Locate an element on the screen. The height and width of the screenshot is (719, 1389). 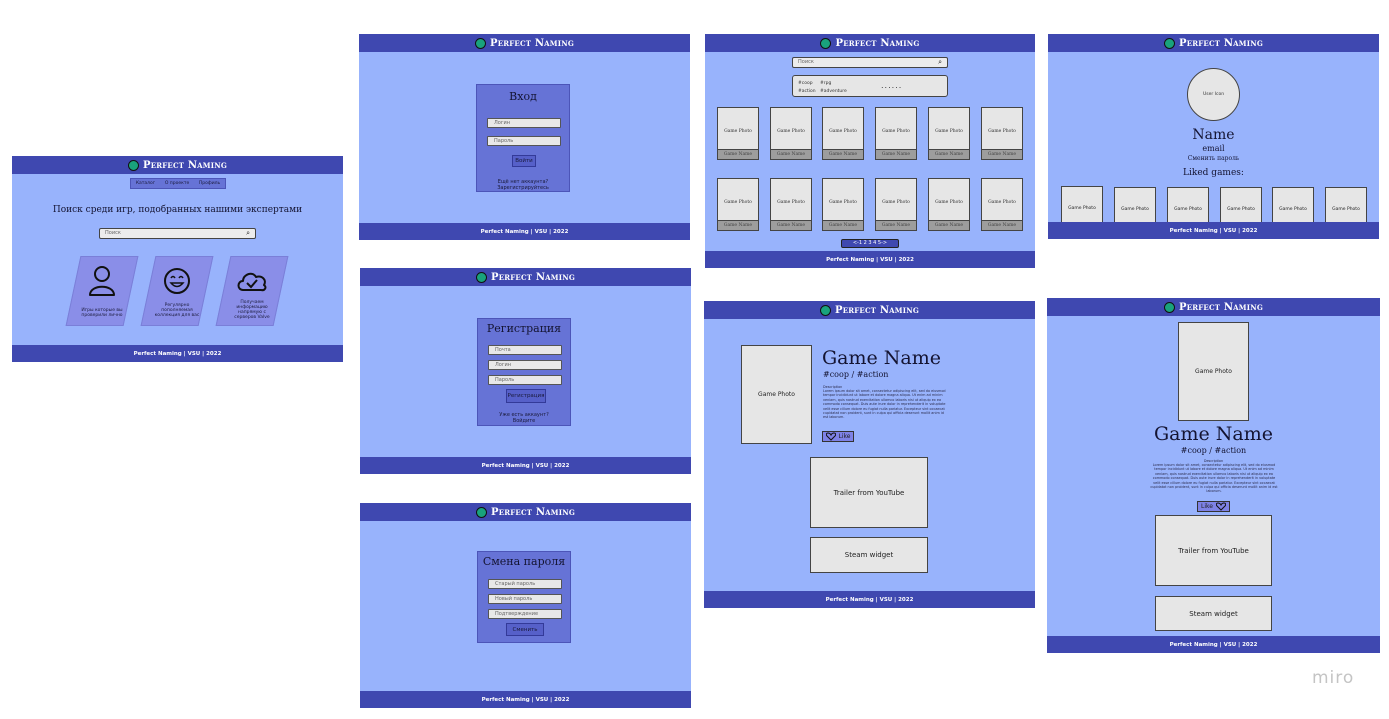
feature-card-1: Игры которые вы проверили лично is located at coordinates (102, 291).